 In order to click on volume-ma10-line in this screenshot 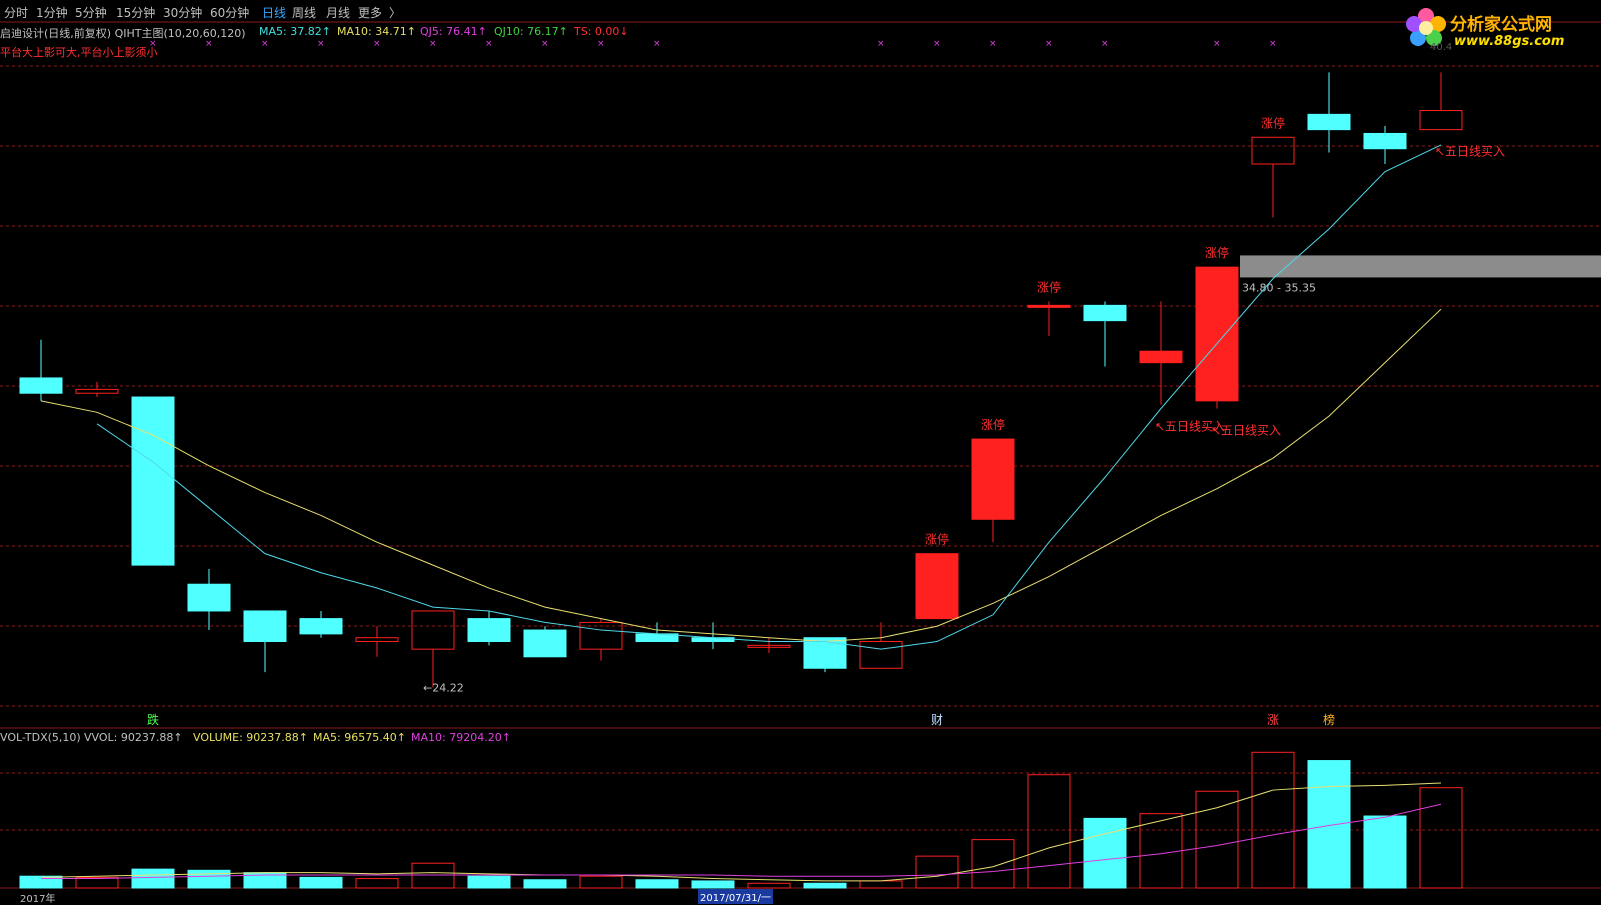, I will do `click(741, 841)`.